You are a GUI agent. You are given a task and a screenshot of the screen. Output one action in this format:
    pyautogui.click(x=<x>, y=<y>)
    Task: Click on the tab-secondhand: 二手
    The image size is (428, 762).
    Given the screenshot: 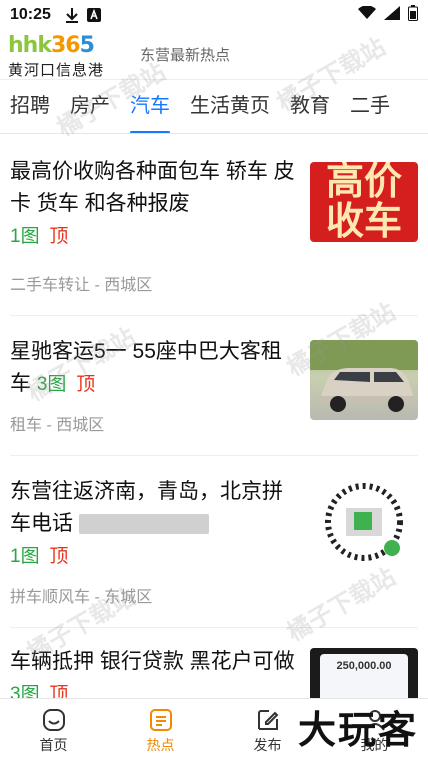 What is the action you would take?
    pyautogui.click(x=370, y=106)
    